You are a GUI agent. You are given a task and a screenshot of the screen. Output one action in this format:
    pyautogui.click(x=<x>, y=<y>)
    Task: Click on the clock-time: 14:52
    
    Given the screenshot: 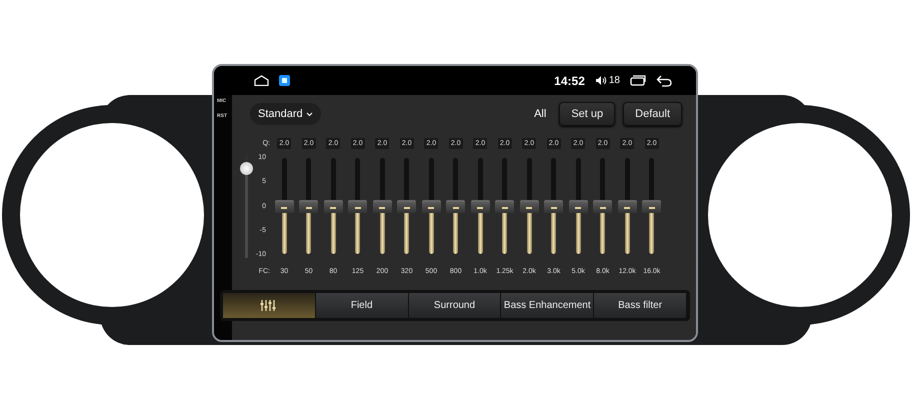 What is the action you would take?
    pyautogui.click(x=569, y=81)
    